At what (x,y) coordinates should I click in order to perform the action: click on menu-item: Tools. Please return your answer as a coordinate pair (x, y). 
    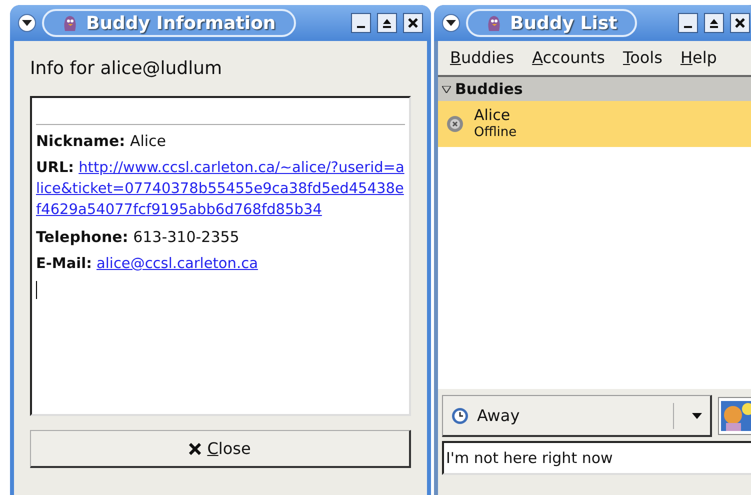
    Looking at the image, I should click on (642, 58).